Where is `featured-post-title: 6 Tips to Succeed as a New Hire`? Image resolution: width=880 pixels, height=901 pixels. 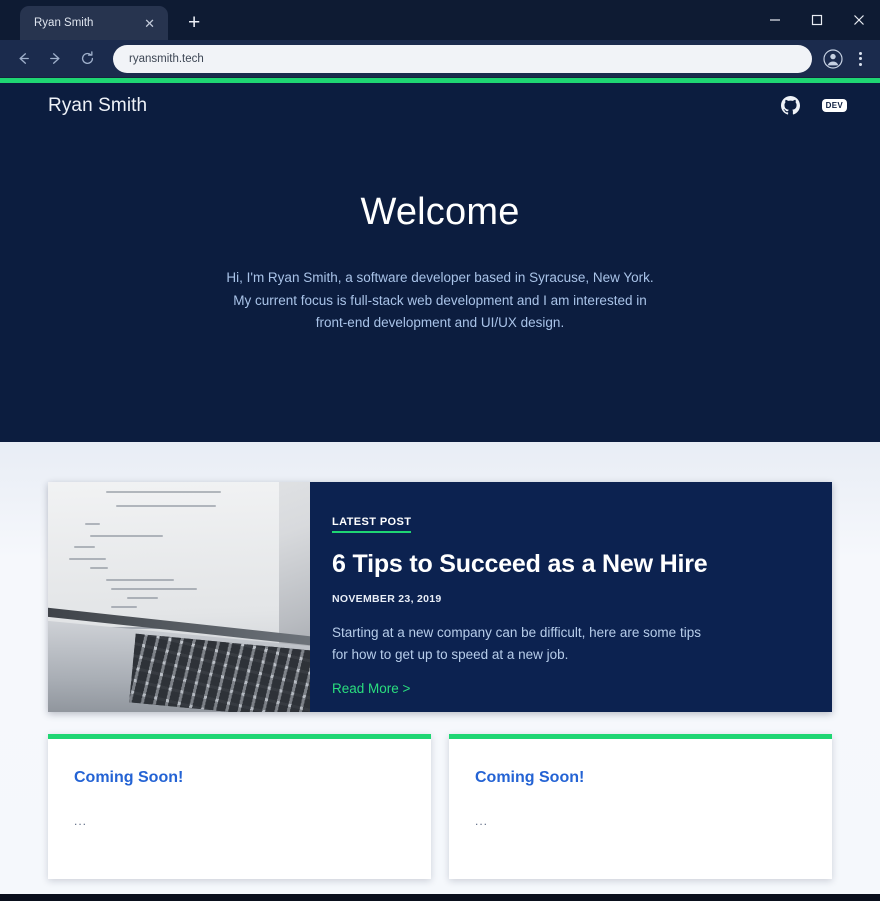 featured-post-title: 6 Tips to Succeed as a New Hire is located at coordinates (565, 564).